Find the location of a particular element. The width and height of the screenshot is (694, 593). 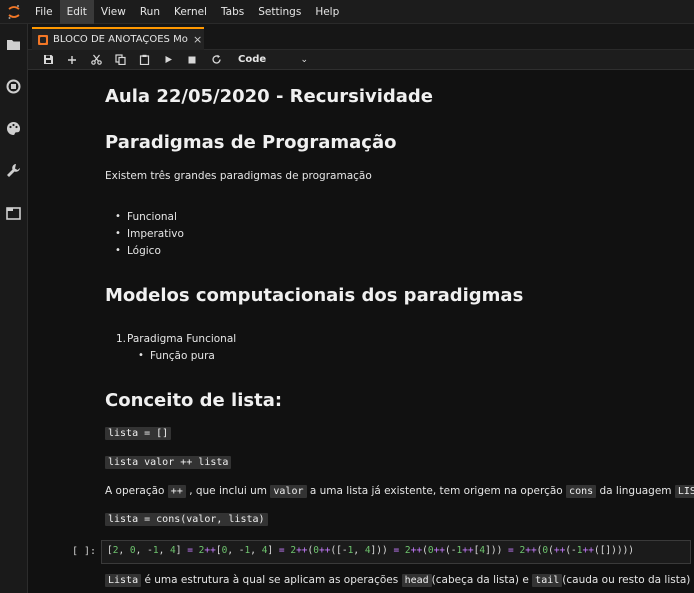

run-button is located at coordinates (168, 60).